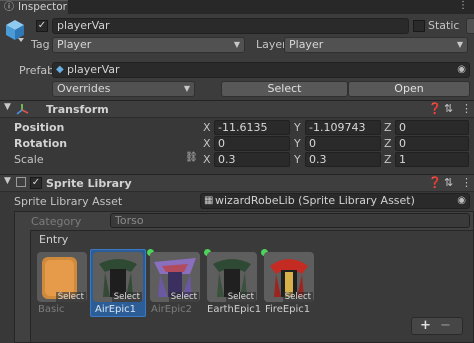  What do you see at coordinates (237, 7) in the screenshot?
I see `tab-bar: ⓘ Inspector ⋮` at bounding box center [237, 7].